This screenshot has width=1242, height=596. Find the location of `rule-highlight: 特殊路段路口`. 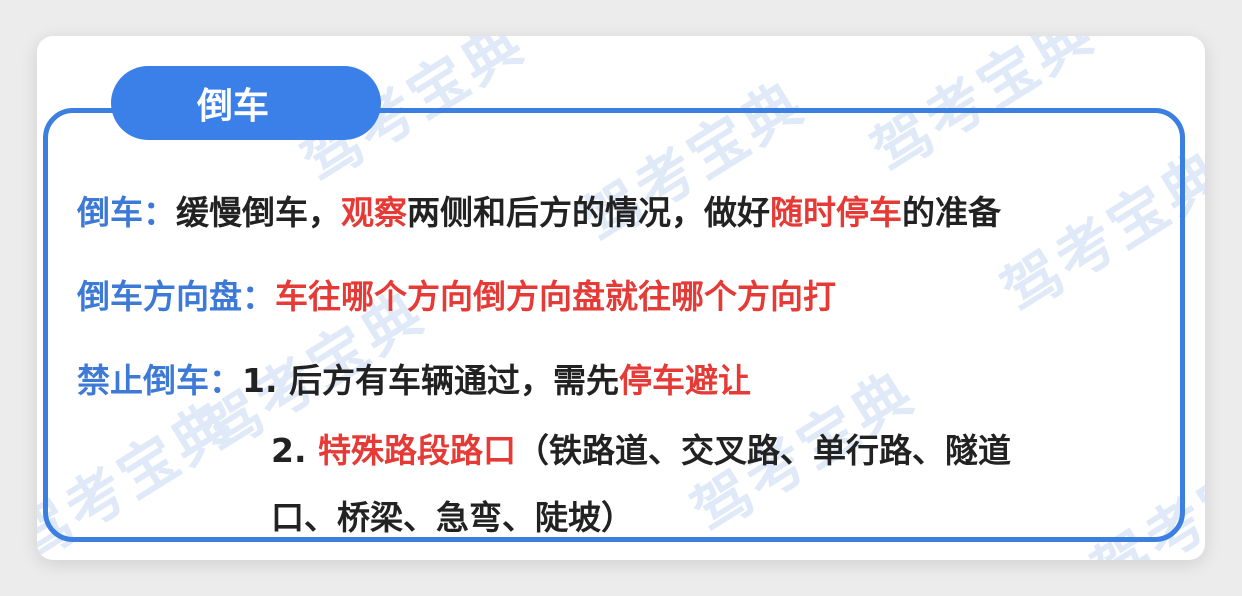

rule-highlight: 特殊路段路口 is located at coordinates (417, 450).